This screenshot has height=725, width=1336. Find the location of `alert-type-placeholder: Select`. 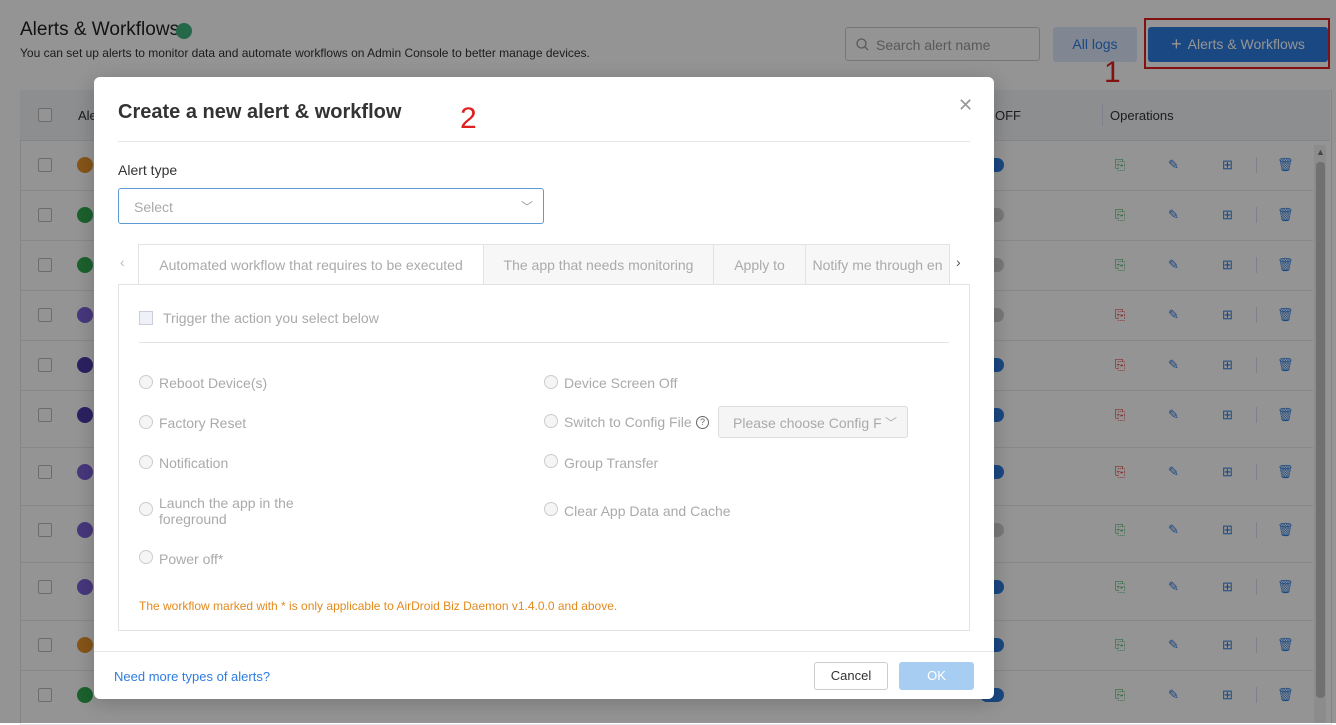

alert-type-placeholder: Select is located at coordinates (153, 207).